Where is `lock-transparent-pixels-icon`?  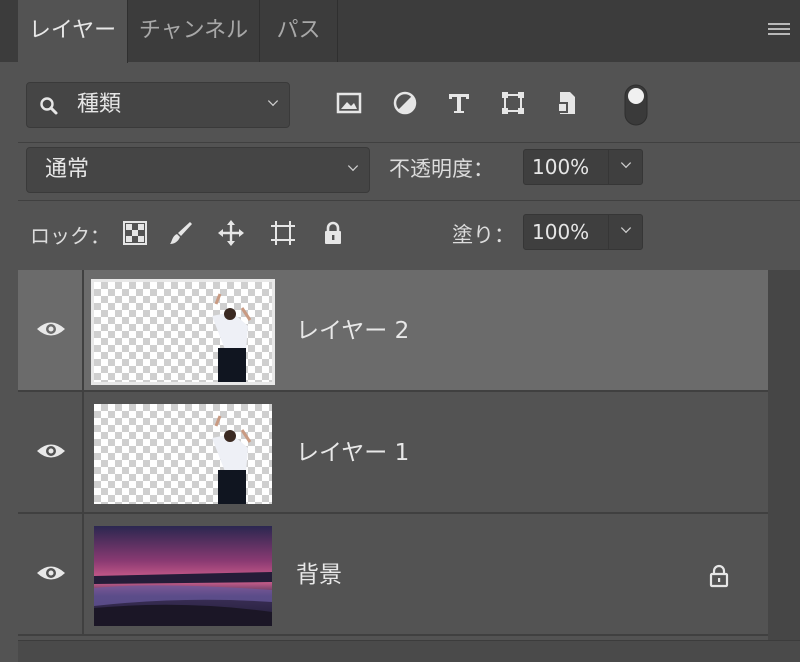
lock-transparent-pixels-icon is located at coordinates (135, 233).